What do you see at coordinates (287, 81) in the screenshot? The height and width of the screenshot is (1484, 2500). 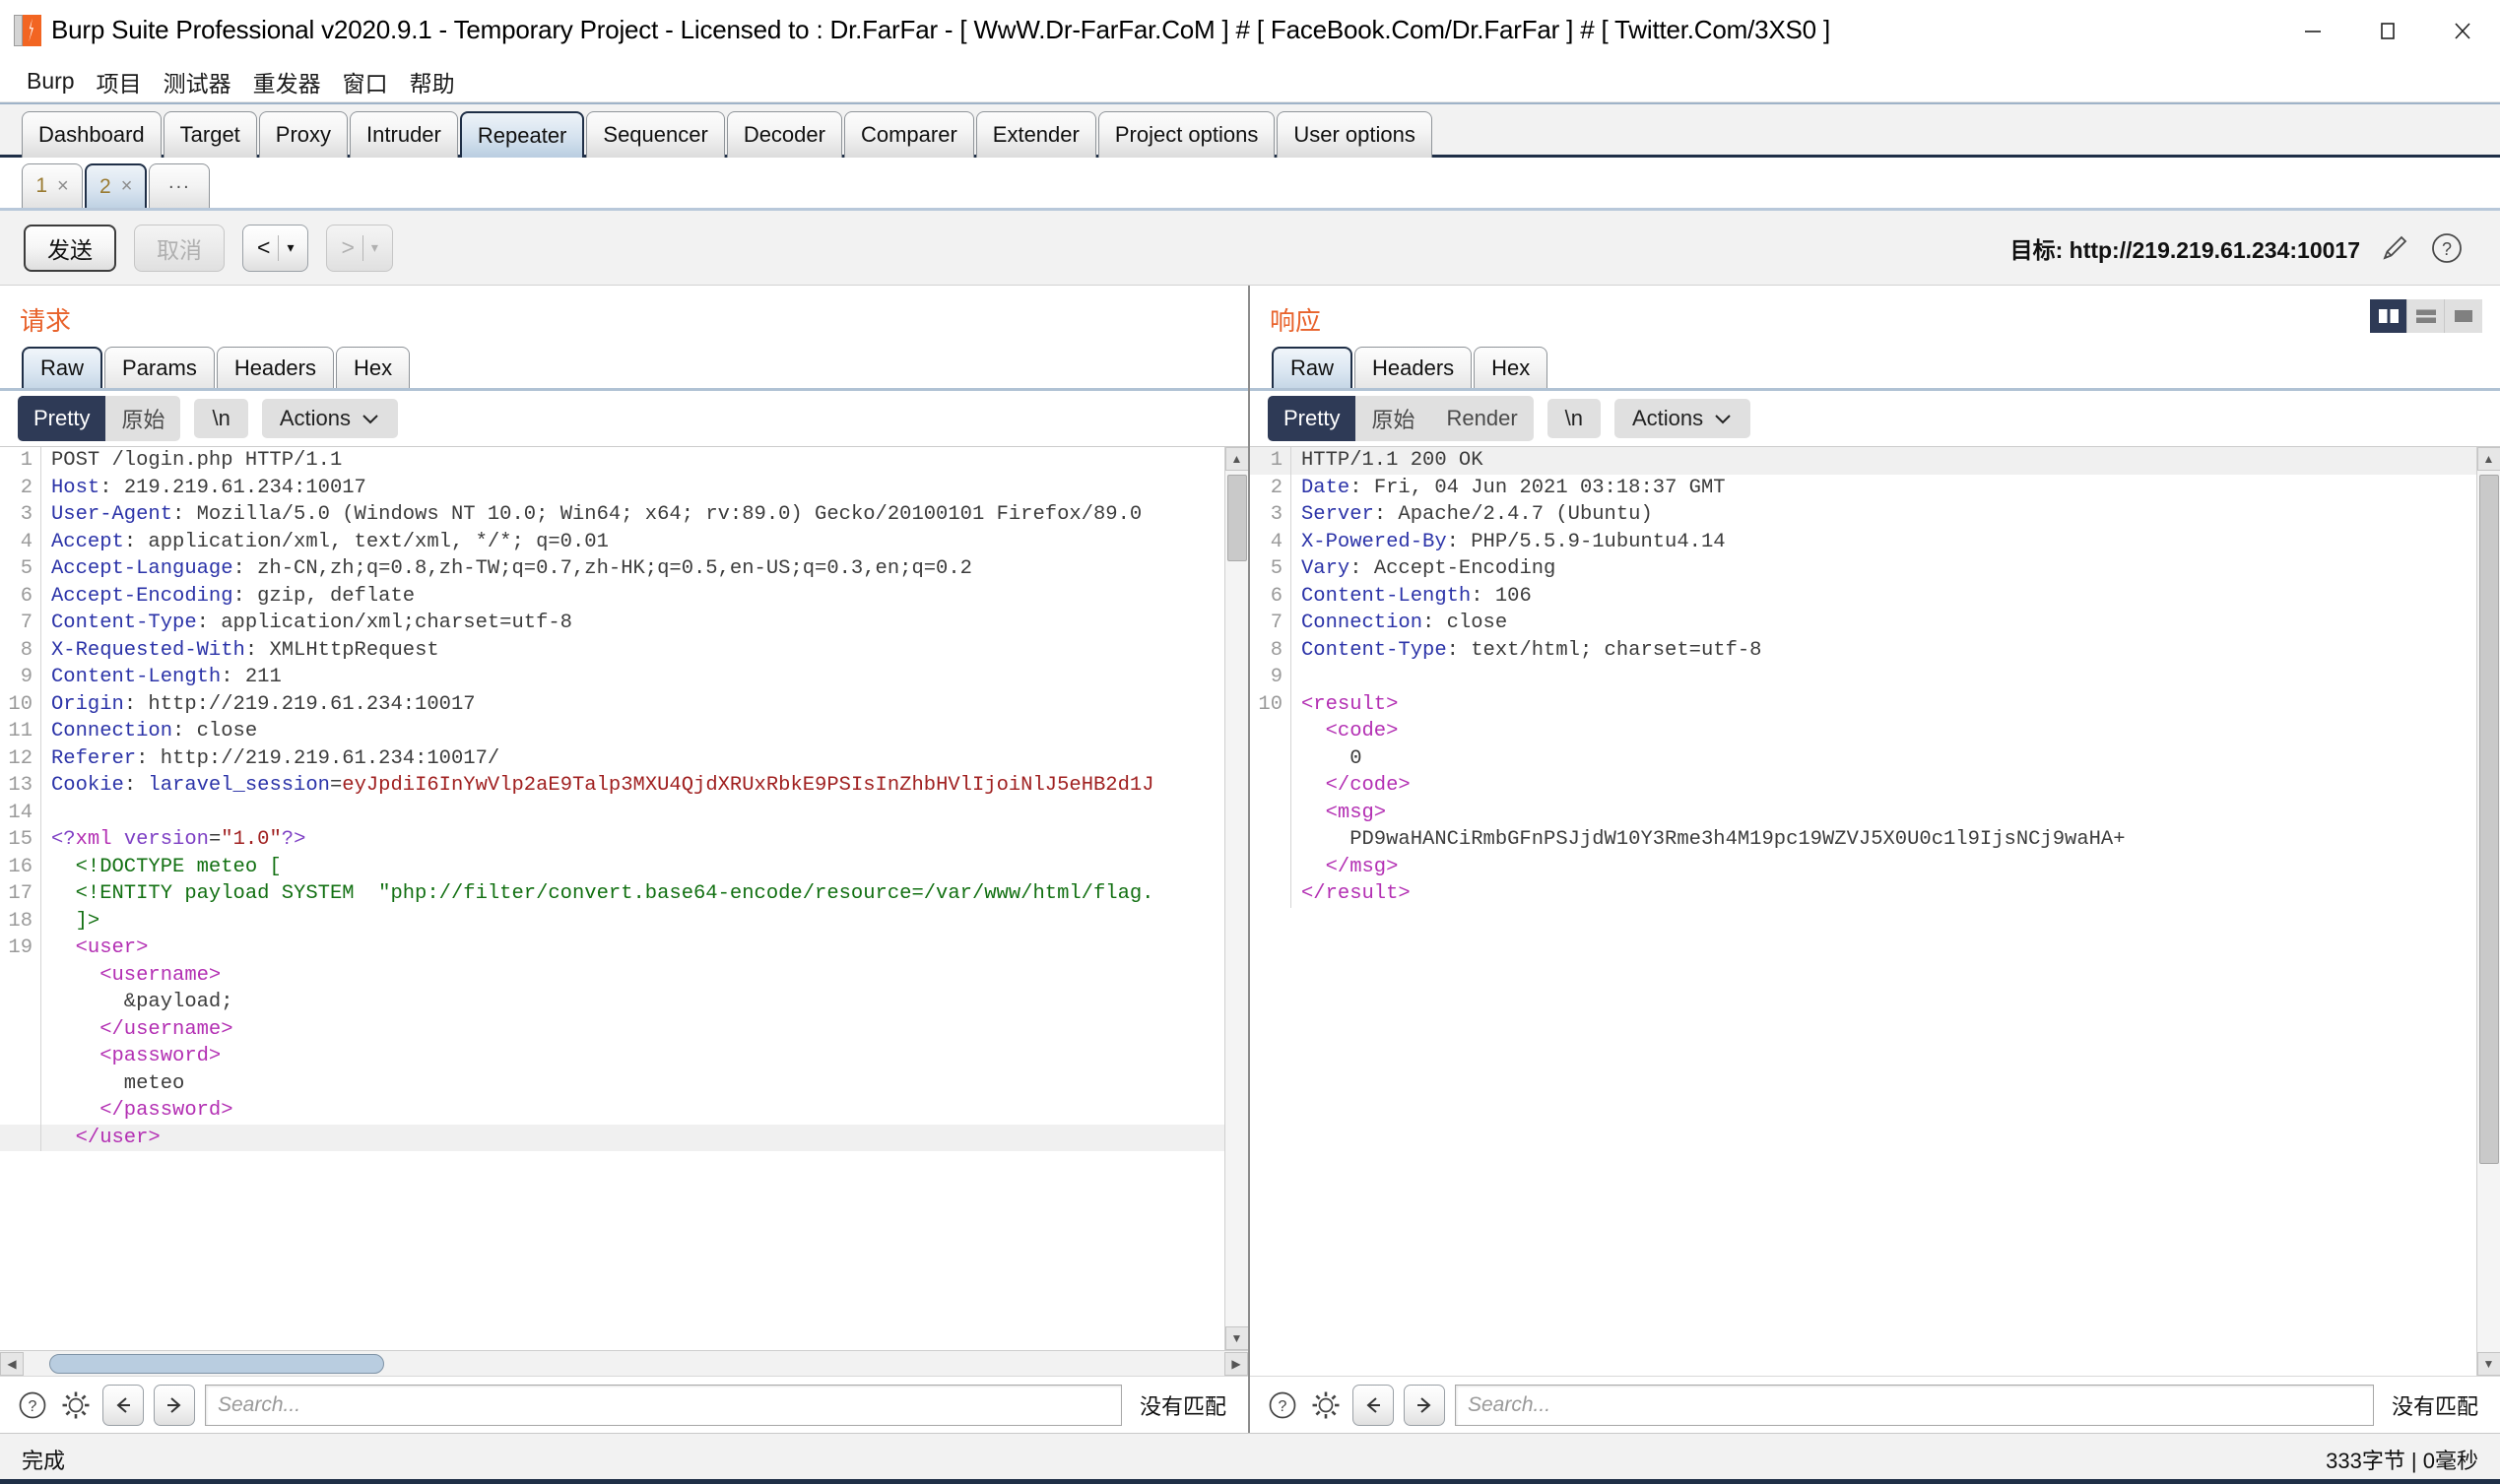 I see `menu-item-repeater: 重发器` at bounding box center [287, 81].